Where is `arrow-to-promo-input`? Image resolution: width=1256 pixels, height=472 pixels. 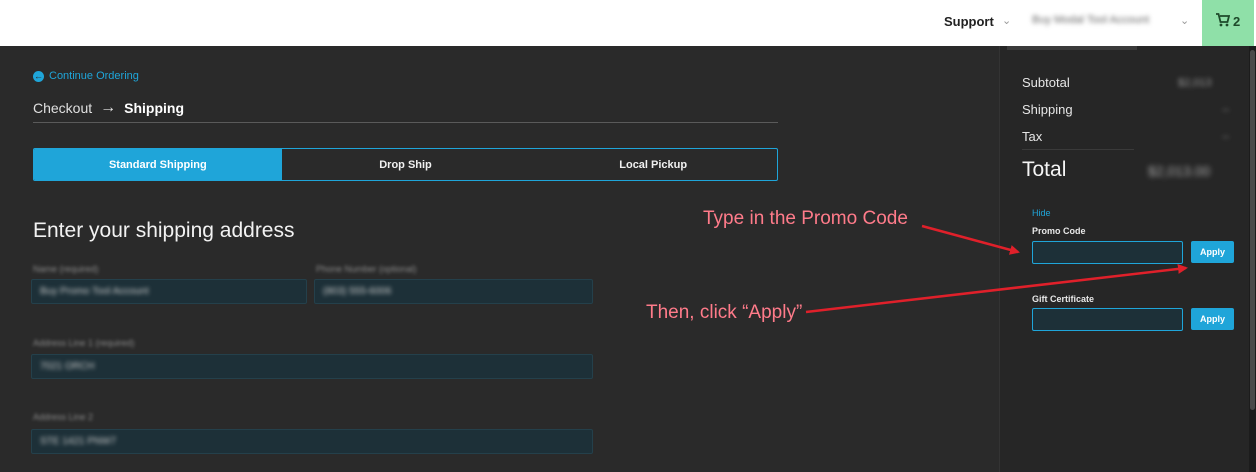 arrow-to-promo-input is located at coordinates (970, 239).